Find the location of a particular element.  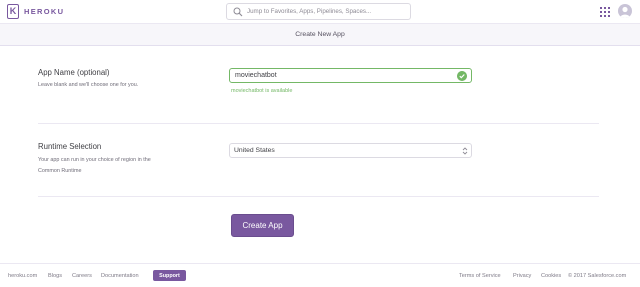

support-button: Support is located at coordinates (169, 275).